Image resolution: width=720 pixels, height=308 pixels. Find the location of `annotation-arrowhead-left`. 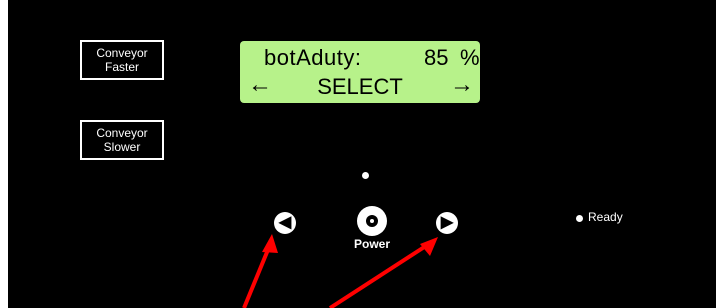

annotation-arrowhead-left is located at coordinates (270, 243).